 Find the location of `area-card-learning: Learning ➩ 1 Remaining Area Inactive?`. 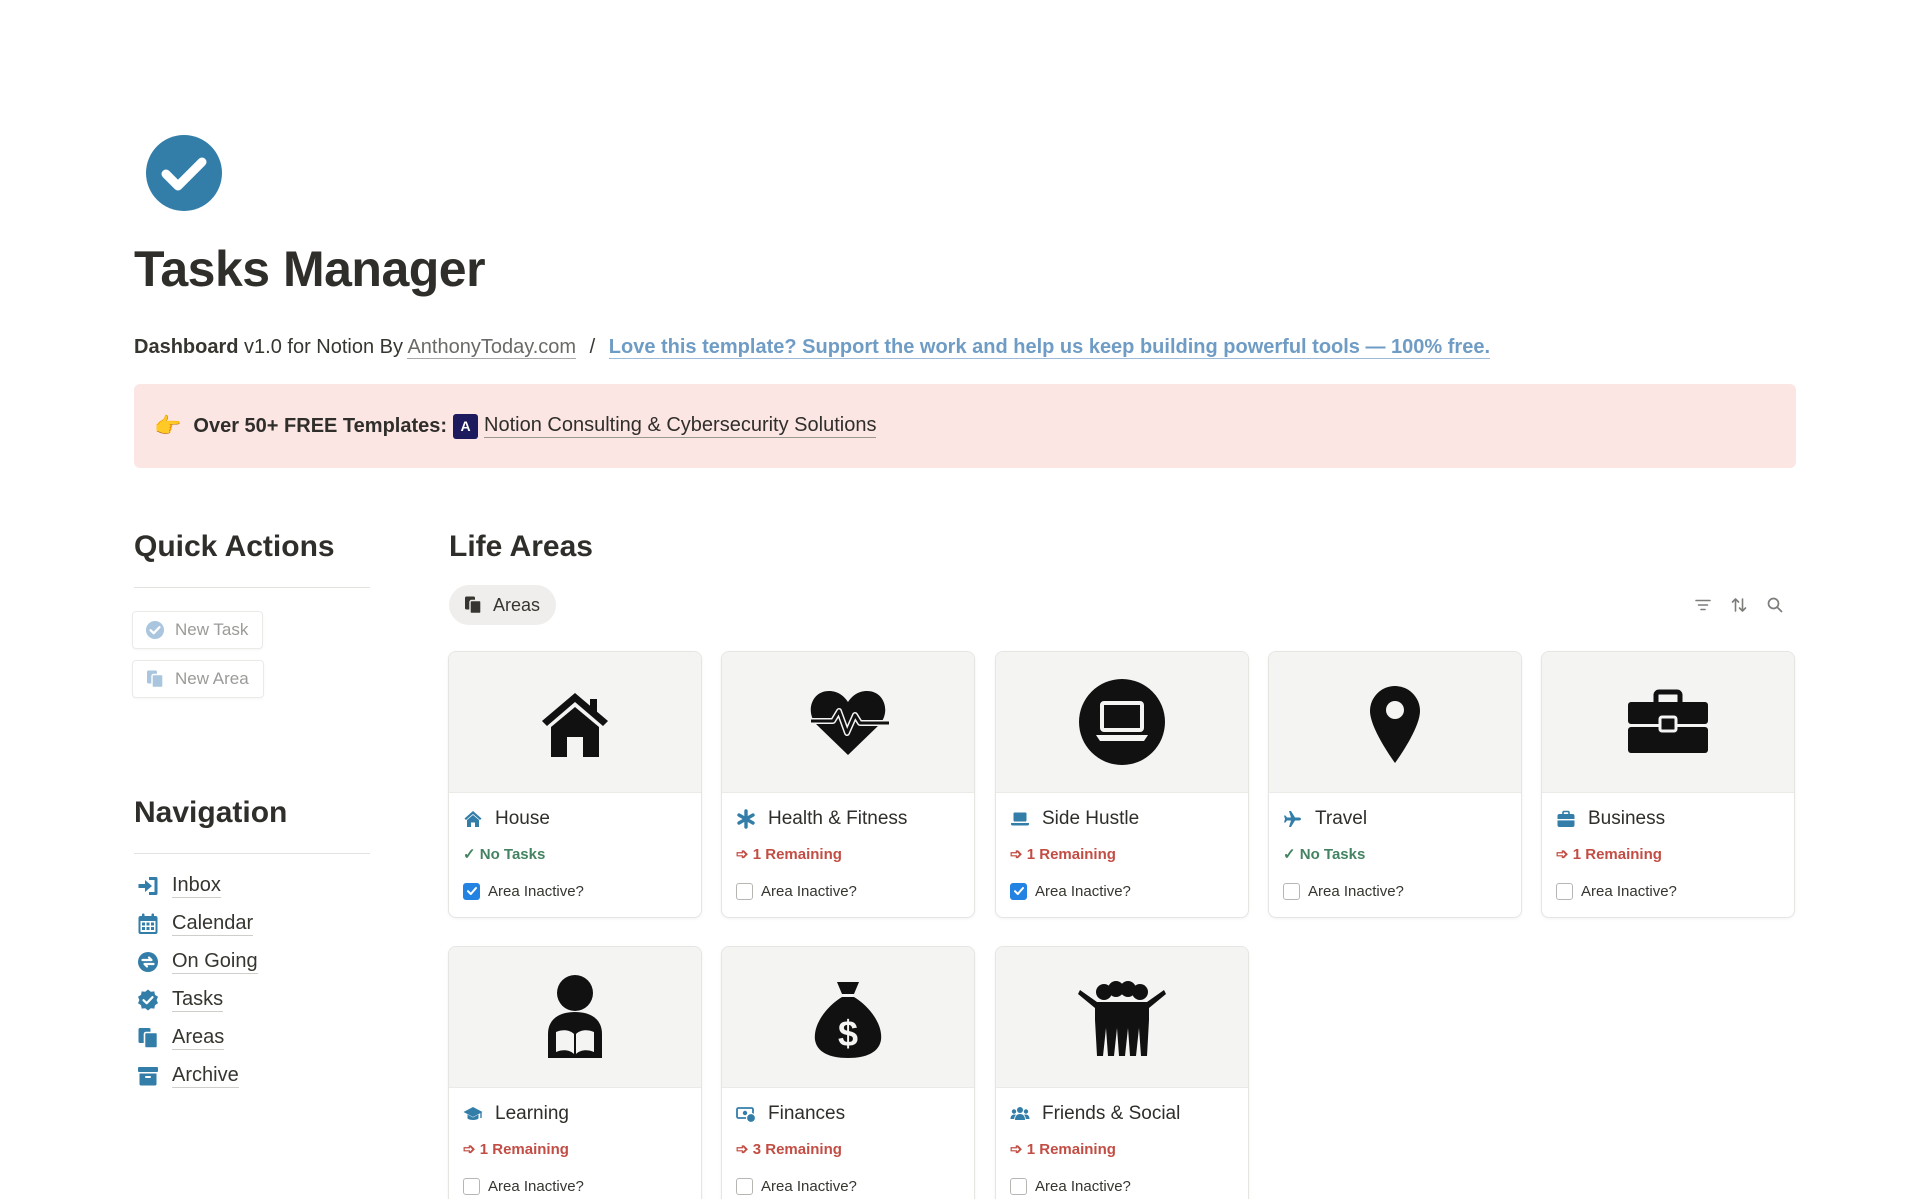

area-card-learning: Learning ➩ 1 Remaining Area Inactive? is located at coordinates (575, 1072).